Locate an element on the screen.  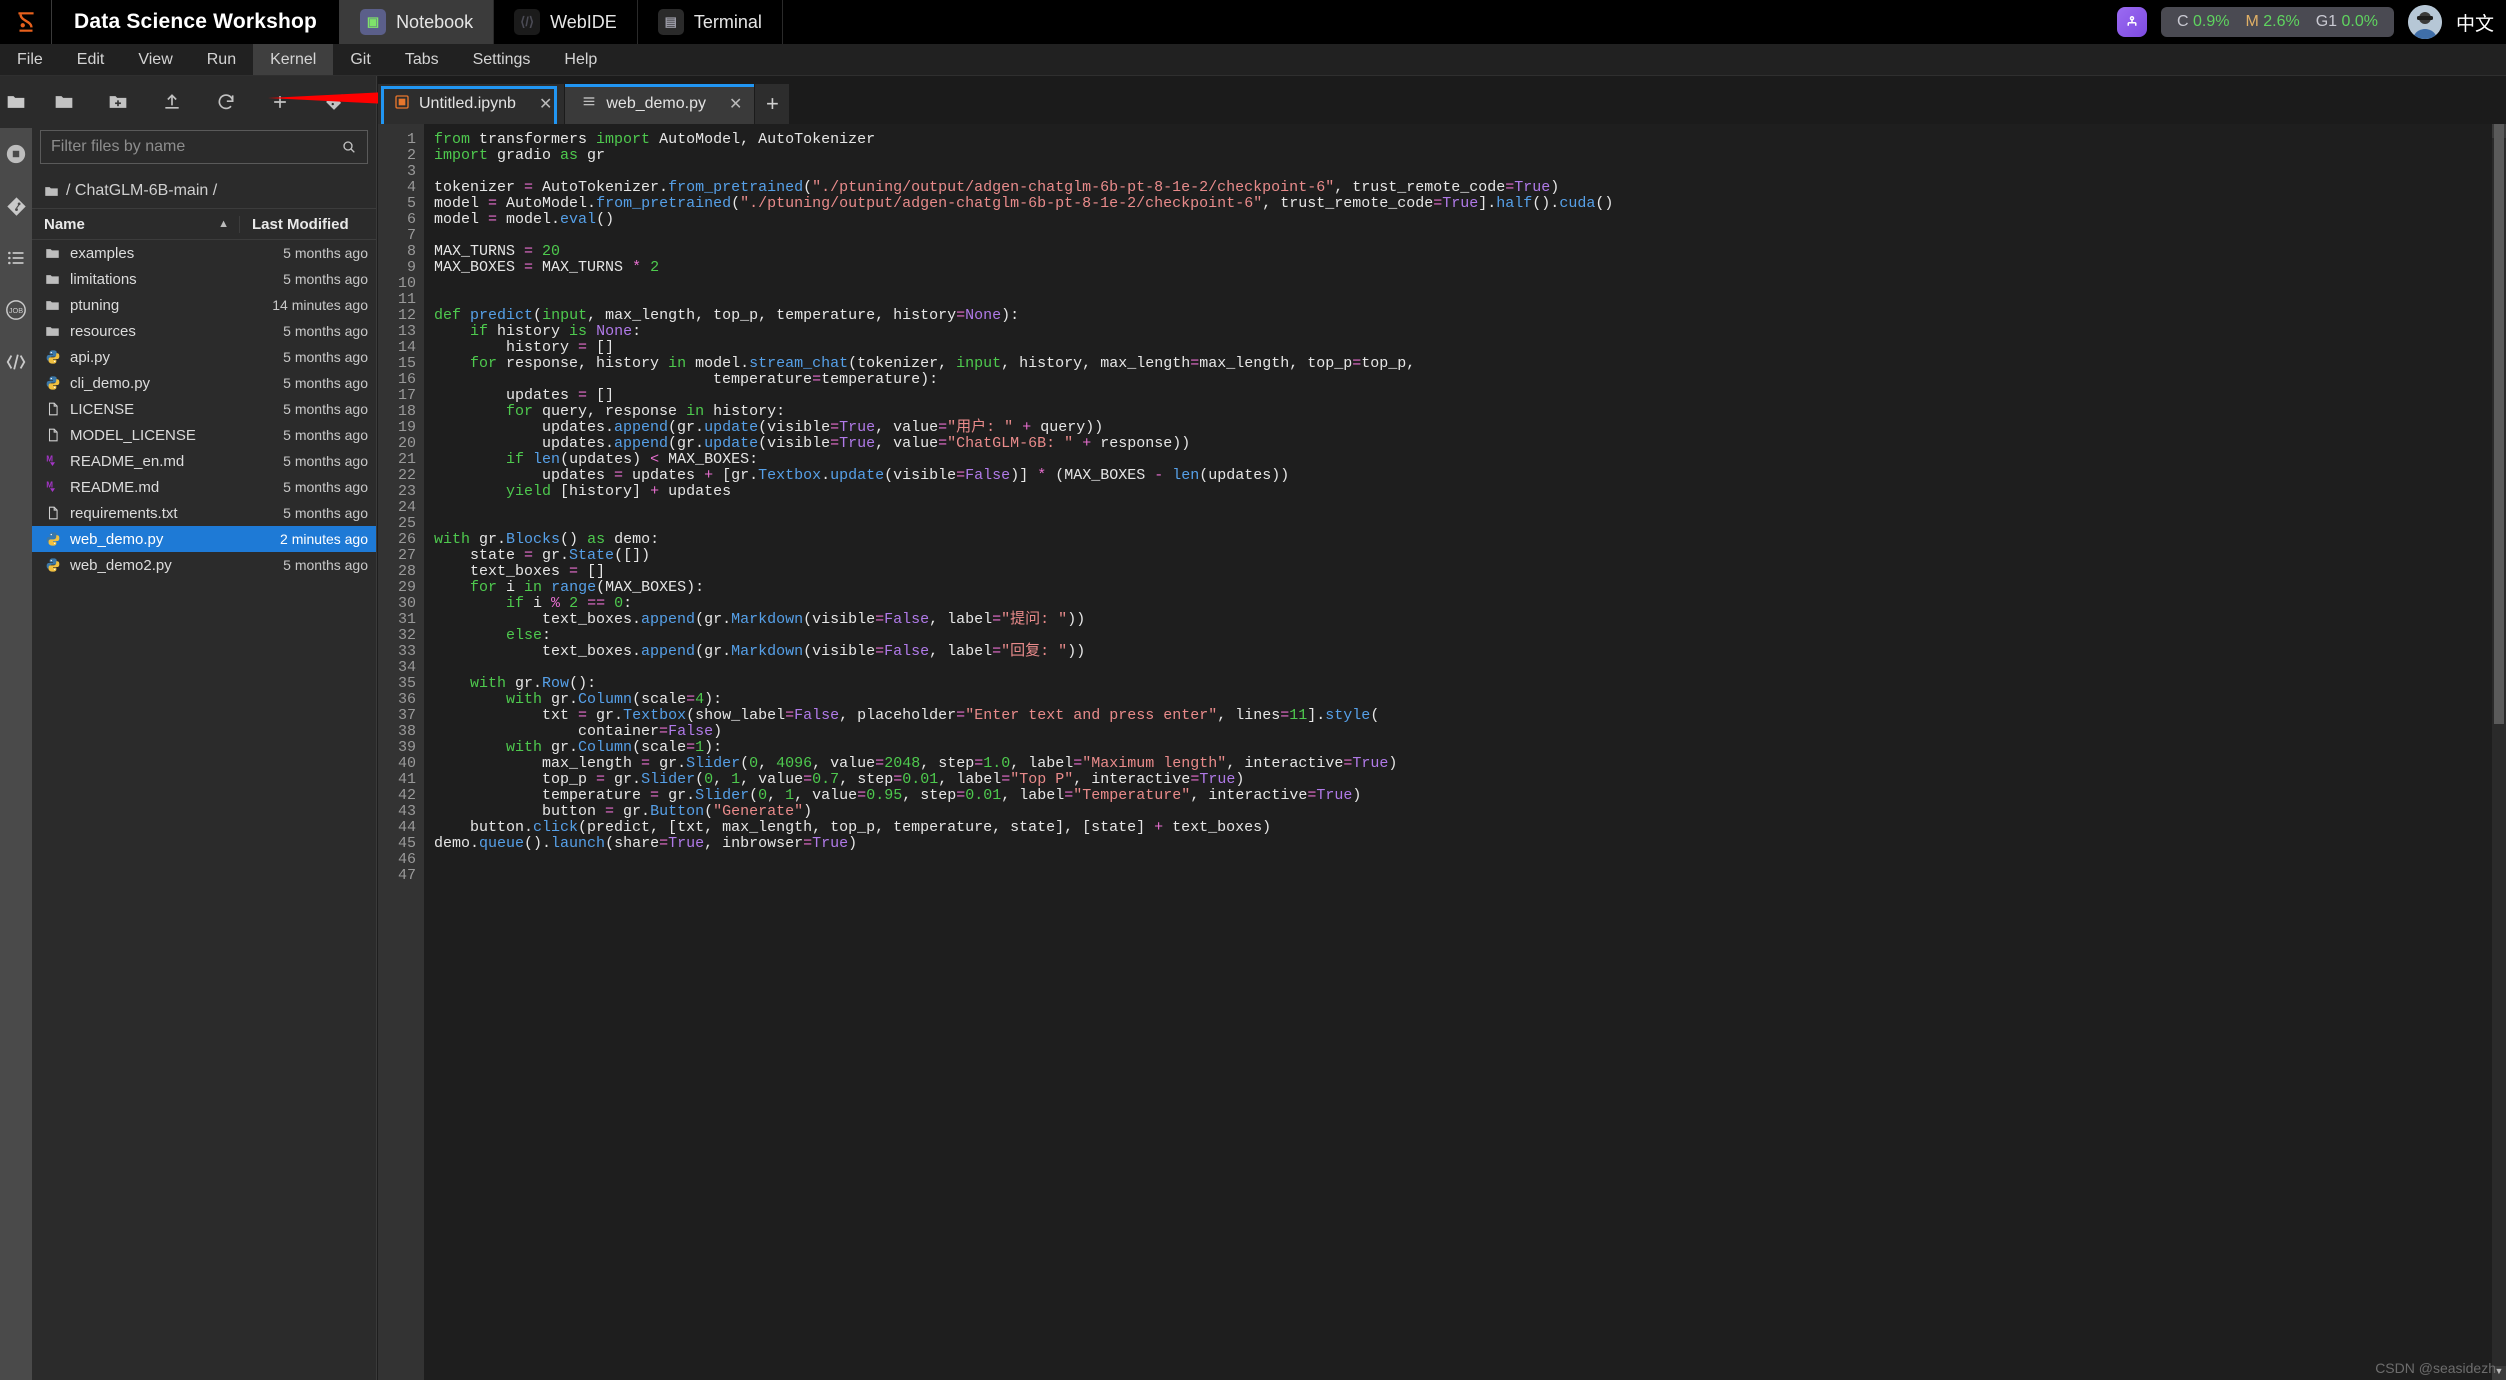
file-list-item: LICENSE 5 months ago is located at coordinates (204, 409).